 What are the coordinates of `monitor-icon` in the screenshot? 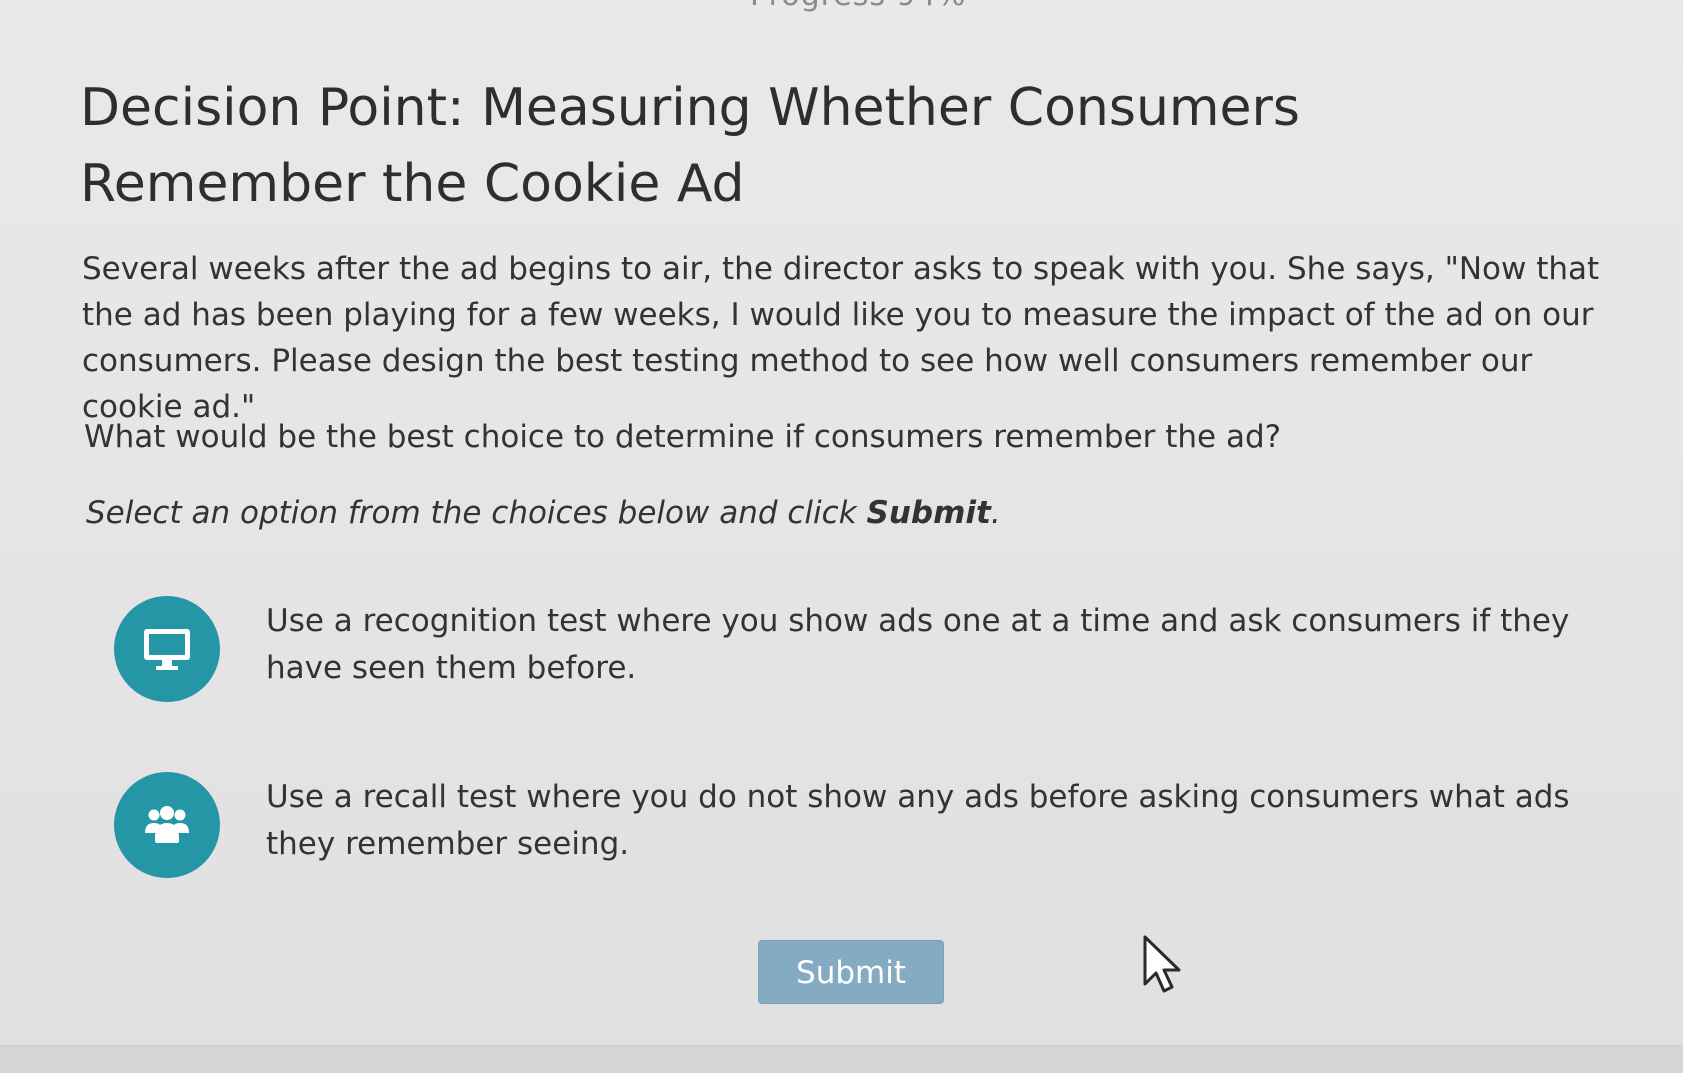 It's located at (167, 649).